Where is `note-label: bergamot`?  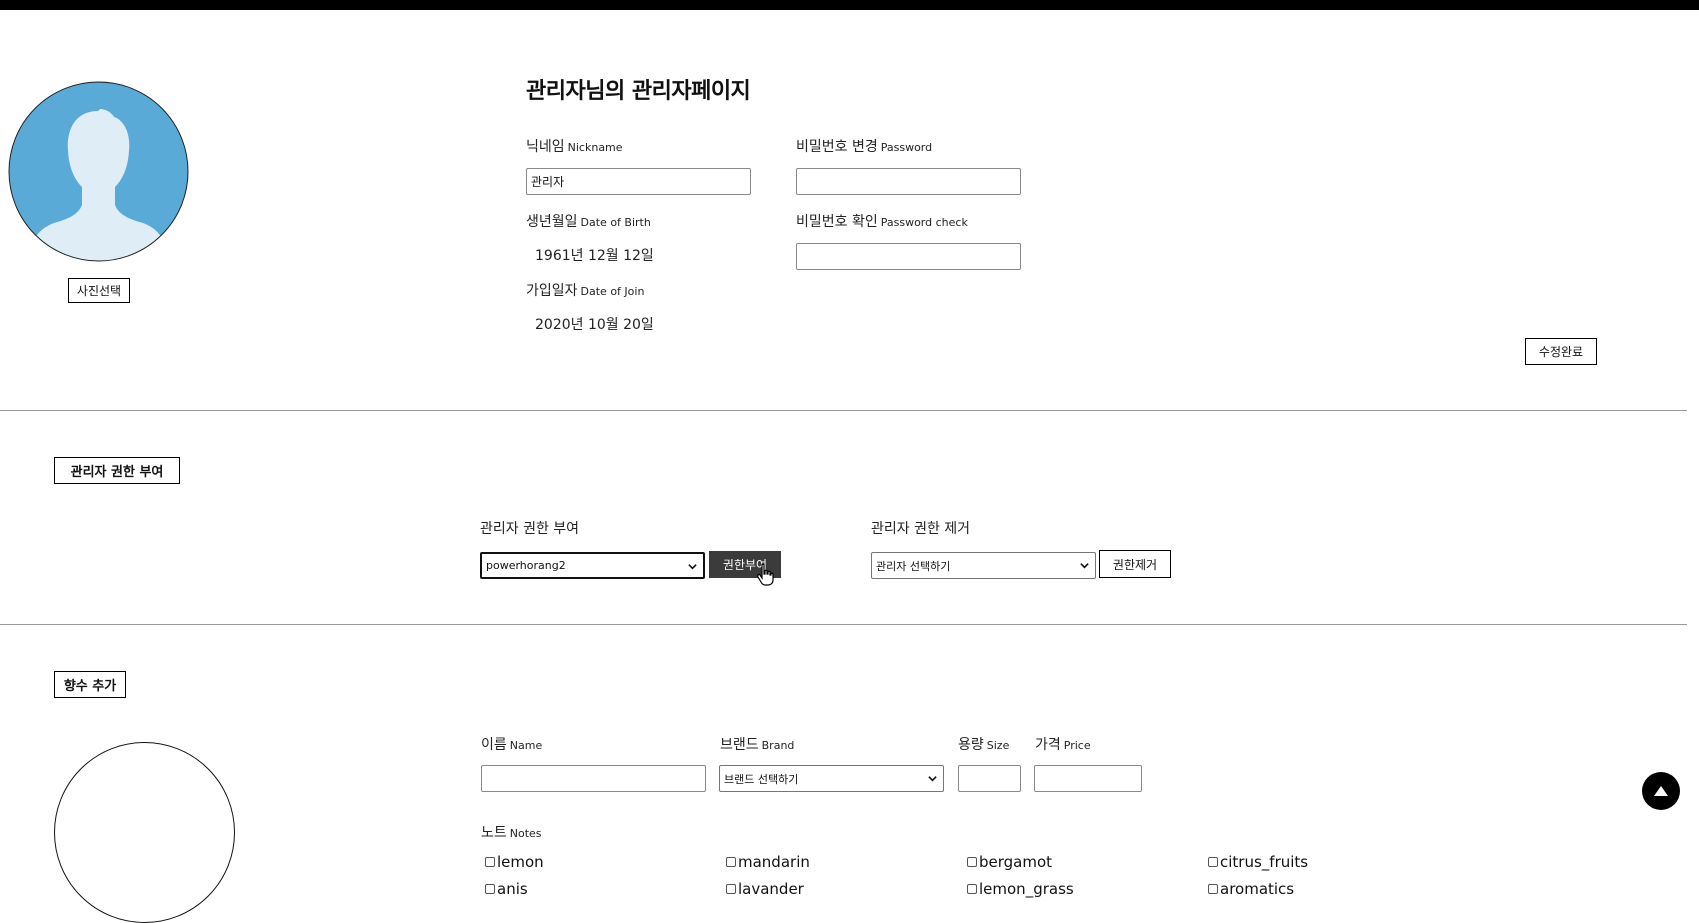
note-label: bergamot is located at coordinates (1016, 862).